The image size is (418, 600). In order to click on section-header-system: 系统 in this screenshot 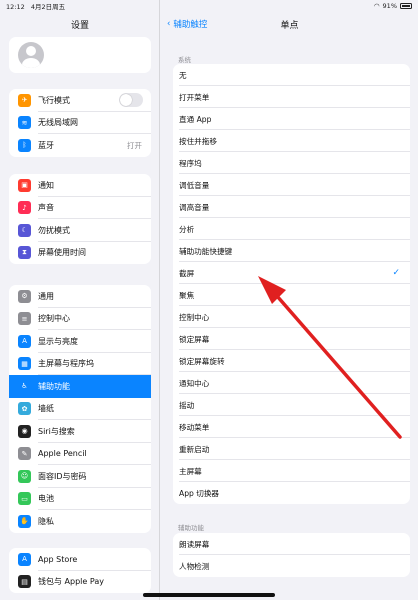, I will do `click(184, 60)`.